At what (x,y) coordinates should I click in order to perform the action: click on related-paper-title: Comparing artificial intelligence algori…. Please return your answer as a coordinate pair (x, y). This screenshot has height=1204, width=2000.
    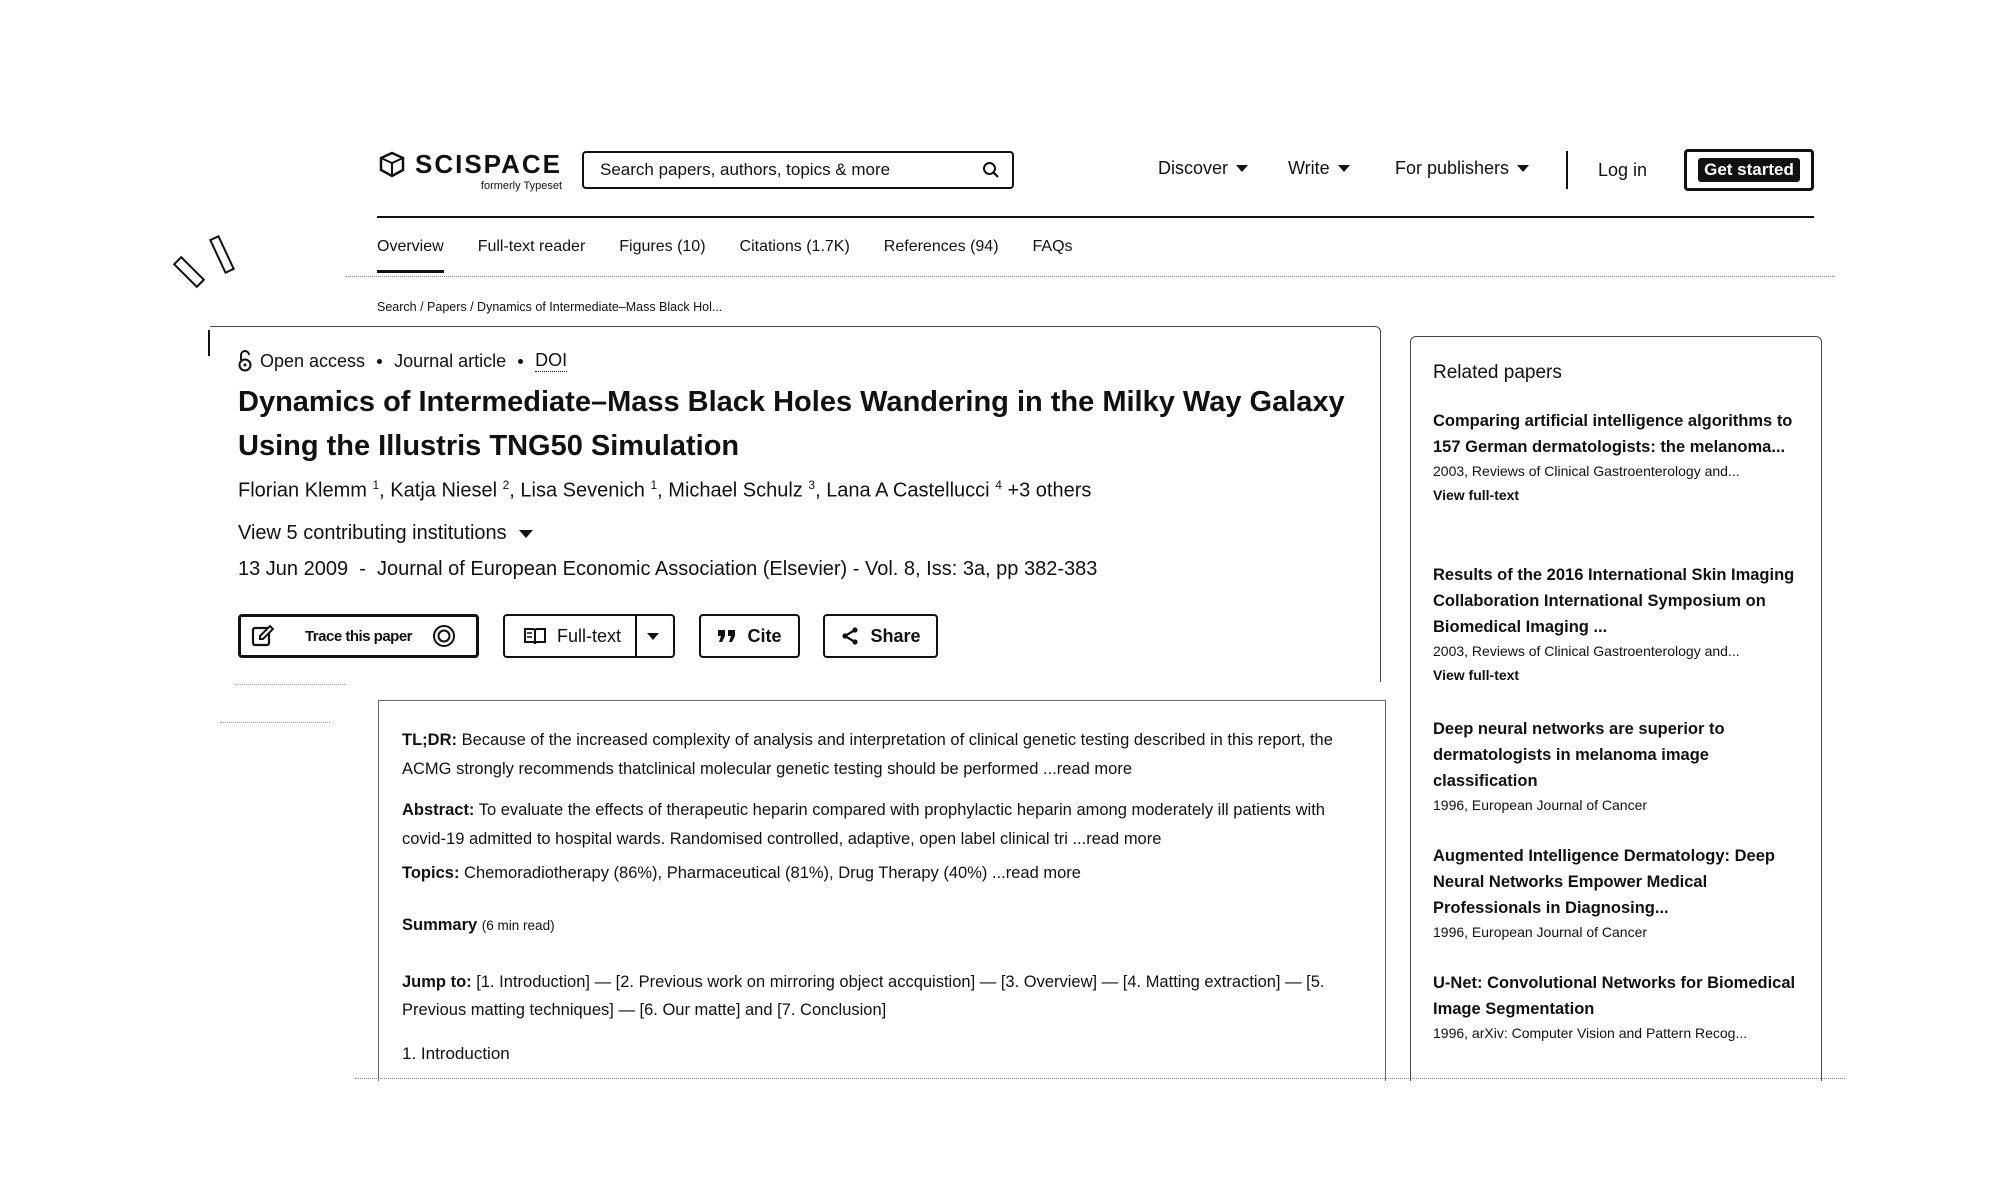
    Looking at the image, I should click on (1619, 434).